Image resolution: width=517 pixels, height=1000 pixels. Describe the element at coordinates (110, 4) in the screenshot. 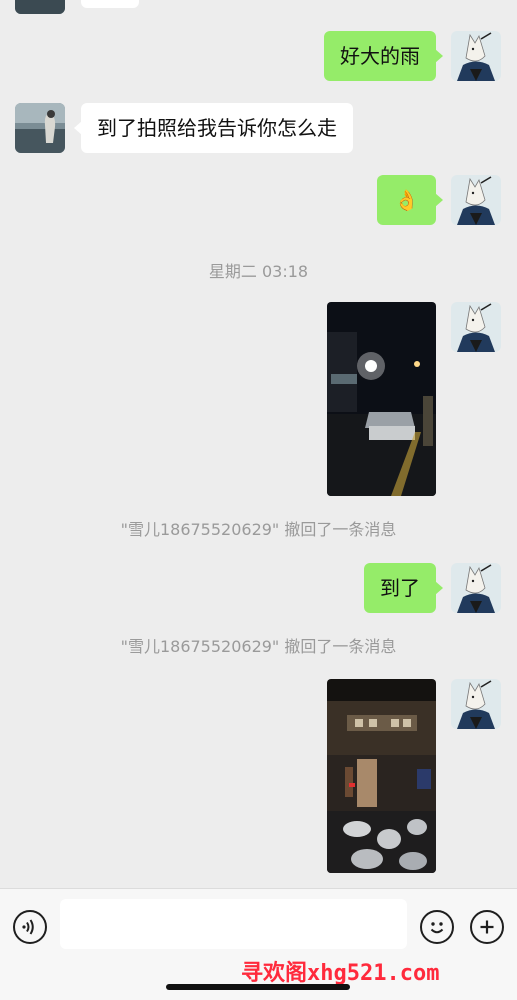

I see `message-bubble-partial` at that location.